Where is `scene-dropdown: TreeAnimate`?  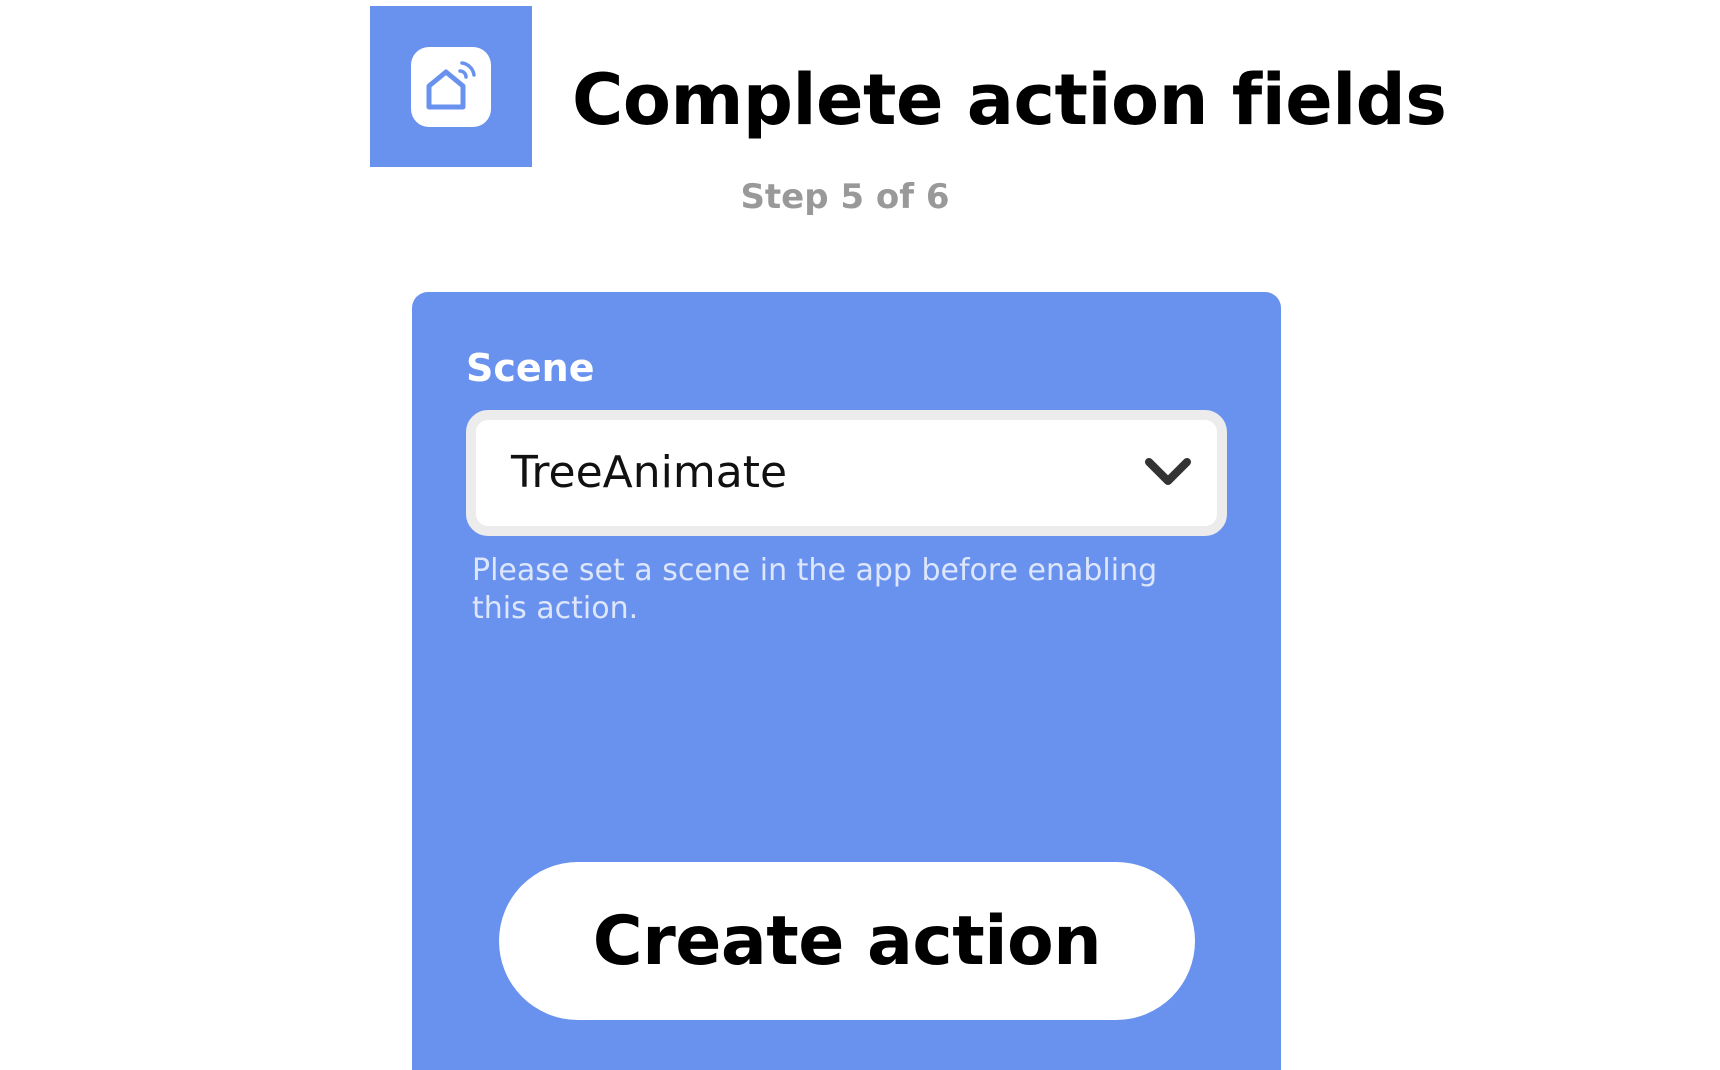
scene-dropdown: TreeAnimate is located at coordinates (846, 473).